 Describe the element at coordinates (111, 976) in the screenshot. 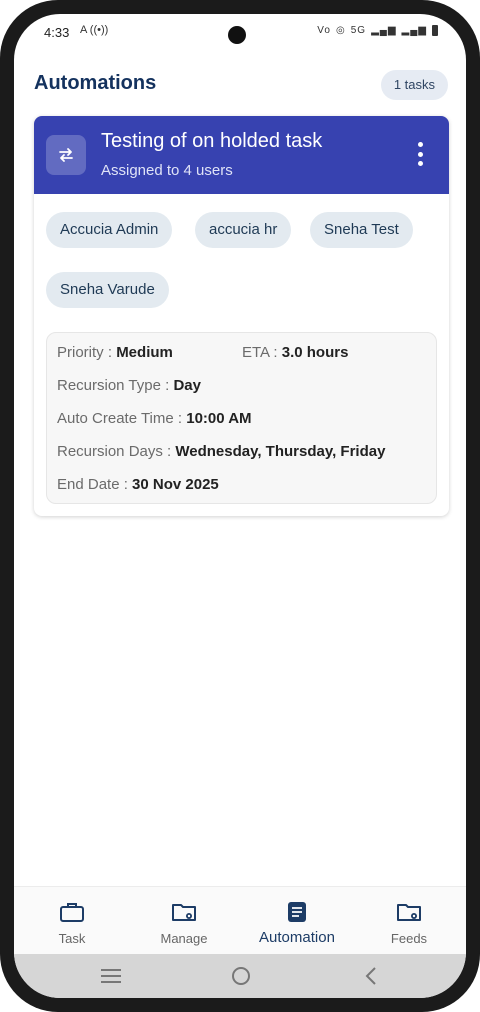

I see `recent-apps-icon` at that location.